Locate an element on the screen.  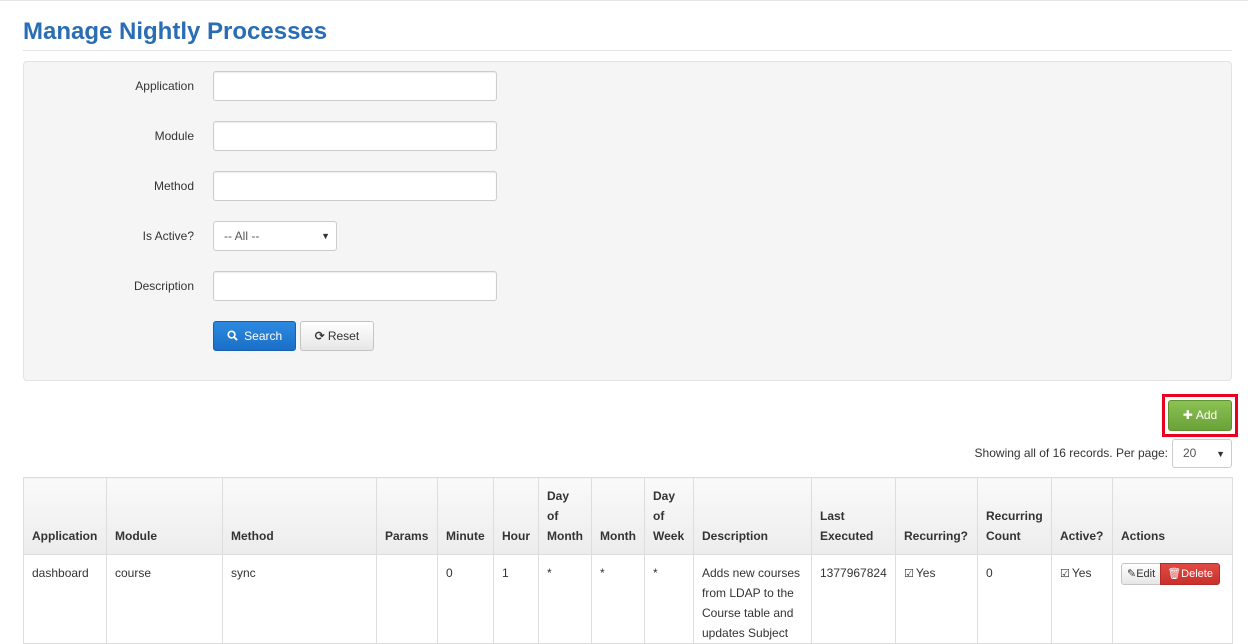
cell-recurring-count: 0 is located at coordinates (1014, 599).